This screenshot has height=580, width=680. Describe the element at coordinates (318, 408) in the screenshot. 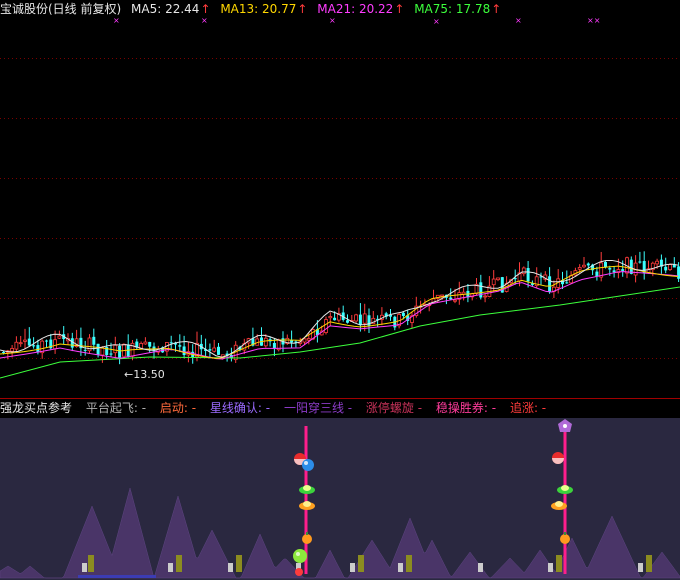

I see `signal-one-yang-three-lines: 一阳穿三线 -` at that location.